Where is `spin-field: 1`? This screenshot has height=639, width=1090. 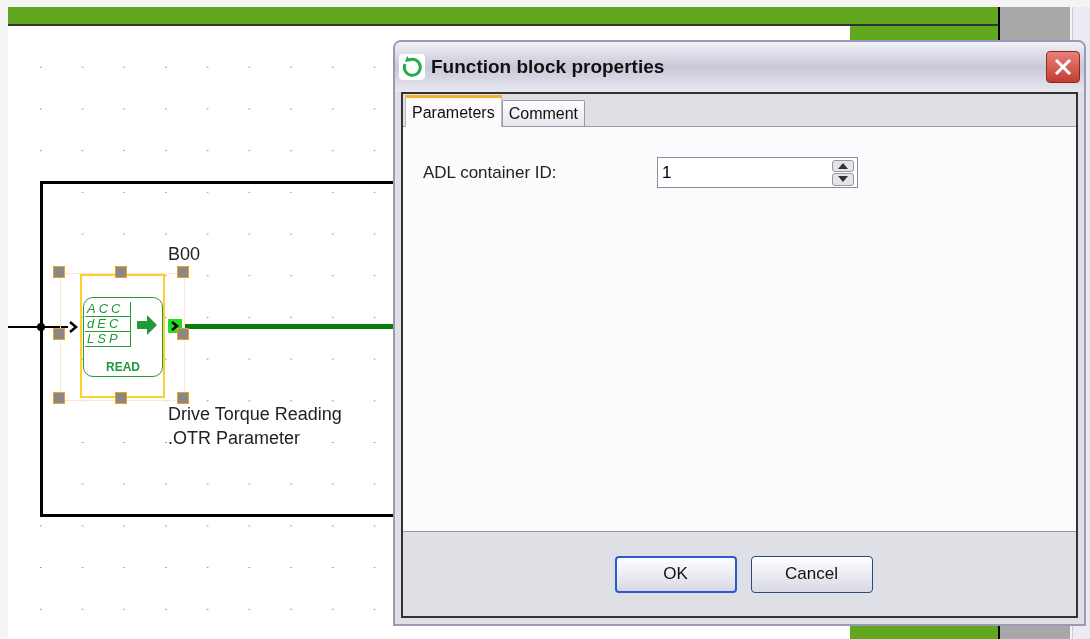
spin-field: 1 is located at coordinates (757, 172).